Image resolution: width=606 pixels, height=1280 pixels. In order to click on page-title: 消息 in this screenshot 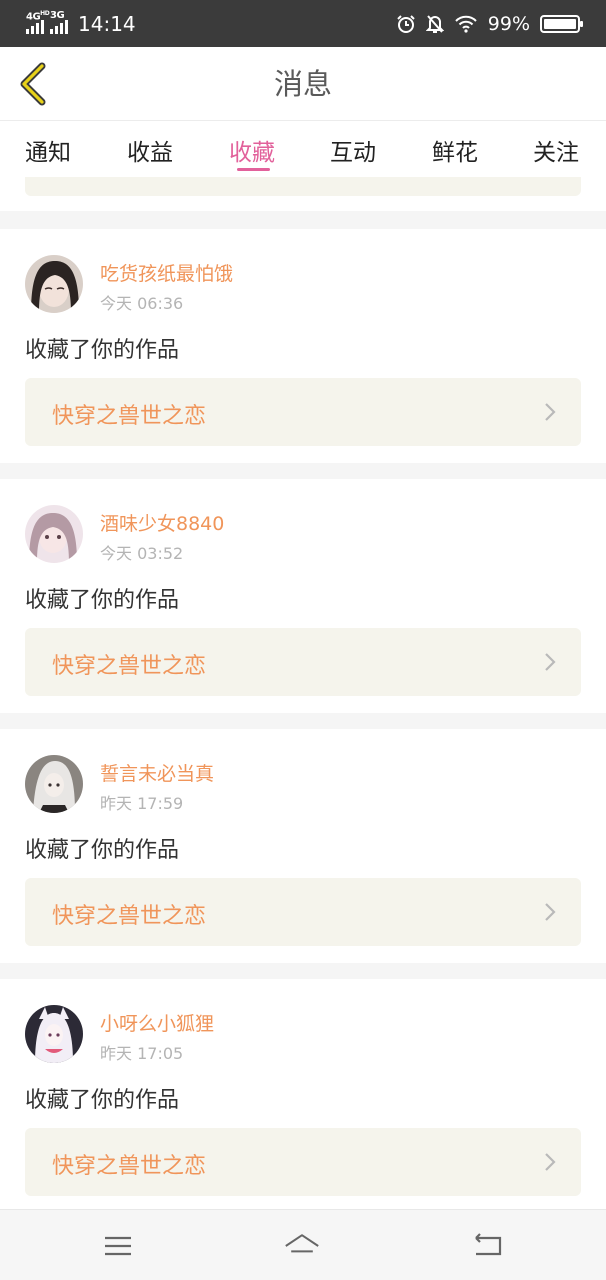, I will do `click(302, 84)`.